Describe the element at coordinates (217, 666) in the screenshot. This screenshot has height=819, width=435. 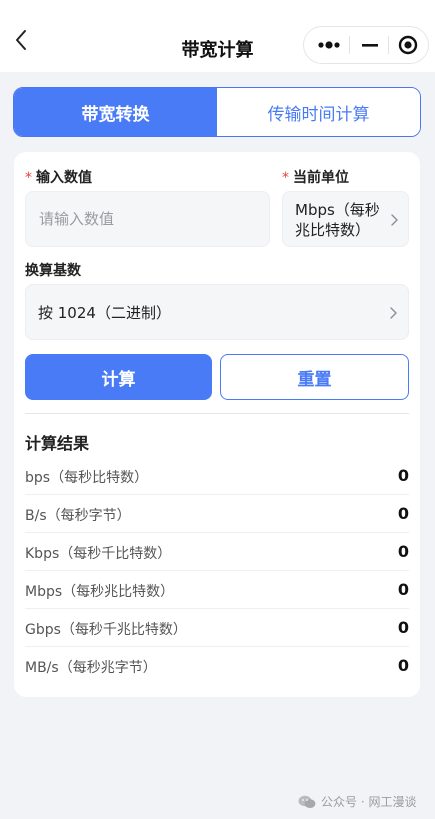
I see `result-row: MB/s（每秒兆字节） 0` at that location.